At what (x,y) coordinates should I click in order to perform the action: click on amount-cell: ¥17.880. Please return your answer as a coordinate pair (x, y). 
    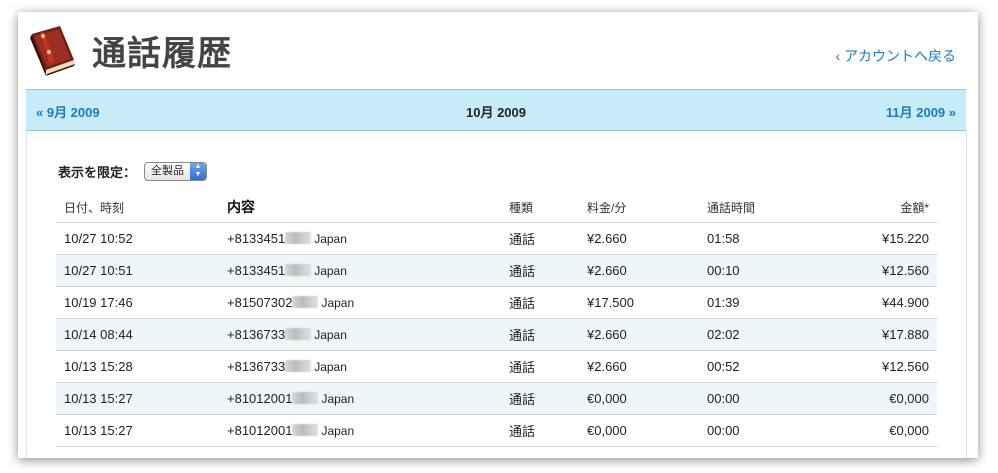
    Looking at the image, I should click on (886, 334).